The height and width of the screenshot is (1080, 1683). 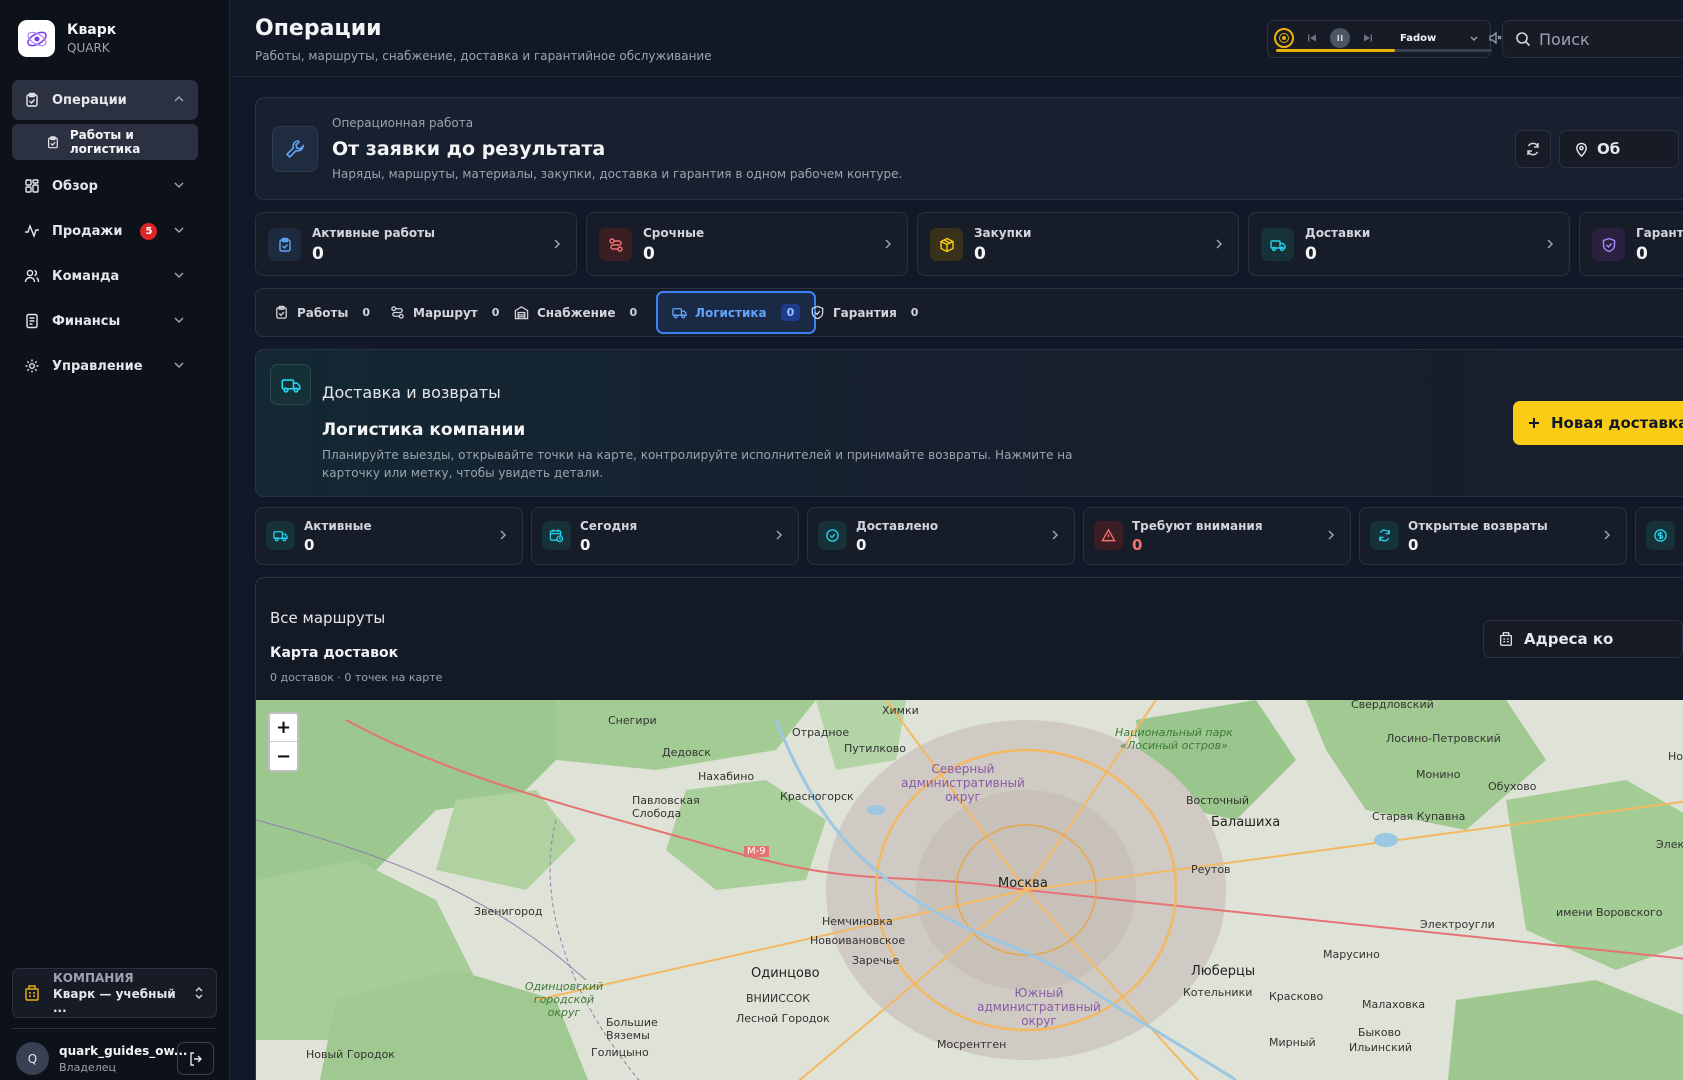 What do you see at coordinates (609, 526) in the screenshot?
I see `stat-label: Сегодня` at bounding box center [609, 526].